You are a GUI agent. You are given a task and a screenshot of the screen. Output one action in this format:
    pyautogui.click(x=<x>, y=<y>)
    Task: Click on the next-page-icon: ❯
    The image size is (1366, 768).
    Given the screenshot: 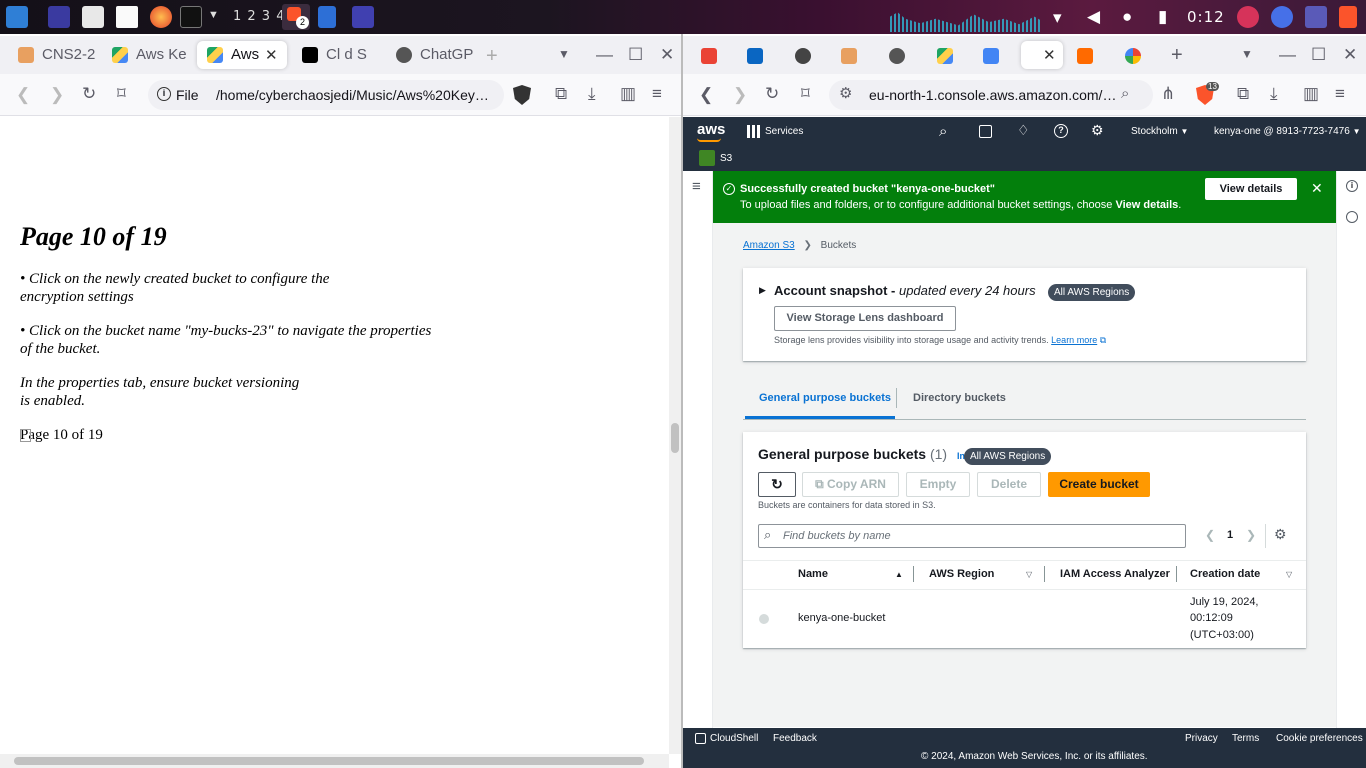 What is the action you would take?
    pyautogui.click(x=1251, y=535)
    